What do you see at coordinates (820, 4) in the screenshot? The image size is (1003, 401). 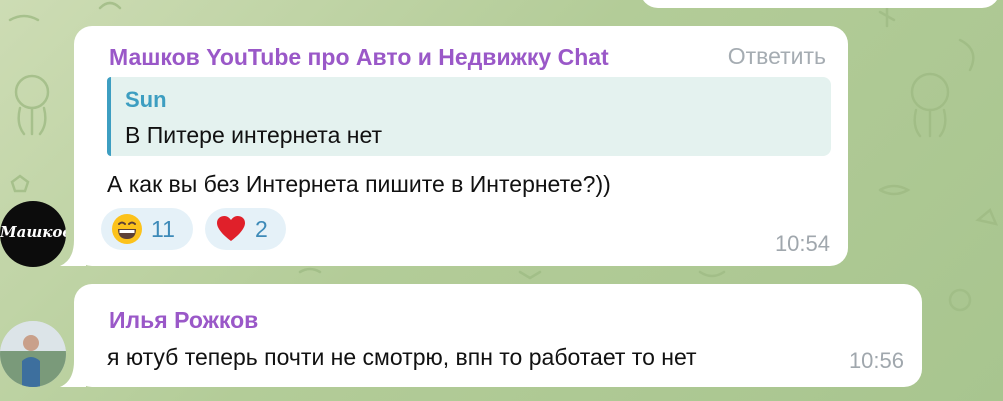 I see `previous-message-bubble` at bounding box center [820, 4].